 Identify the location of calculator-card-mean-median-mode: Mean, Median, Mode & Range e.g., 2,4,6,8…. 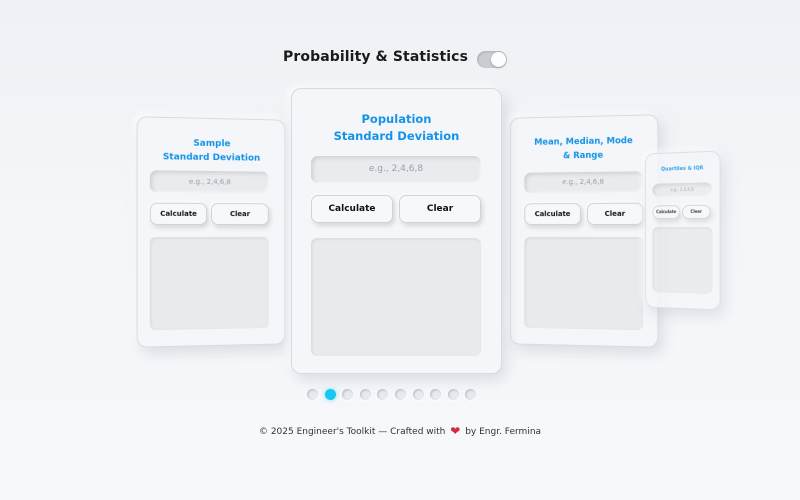
(584, 231).